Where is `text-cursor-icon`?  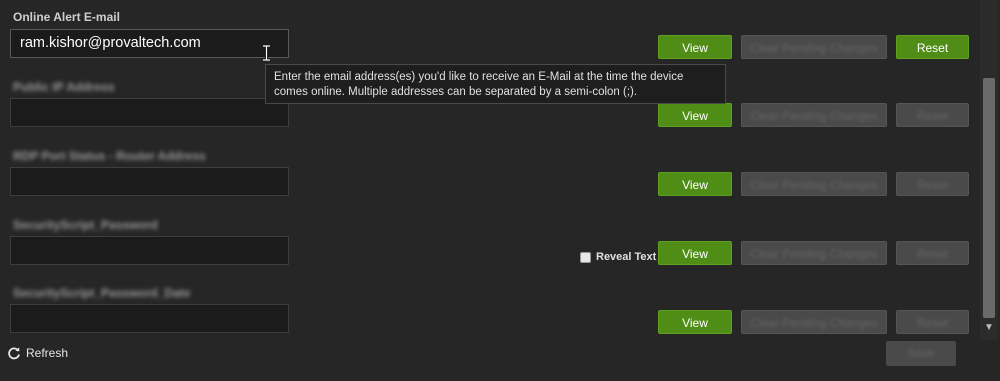 text-cursor-icon is located at coordinates (266, 53).